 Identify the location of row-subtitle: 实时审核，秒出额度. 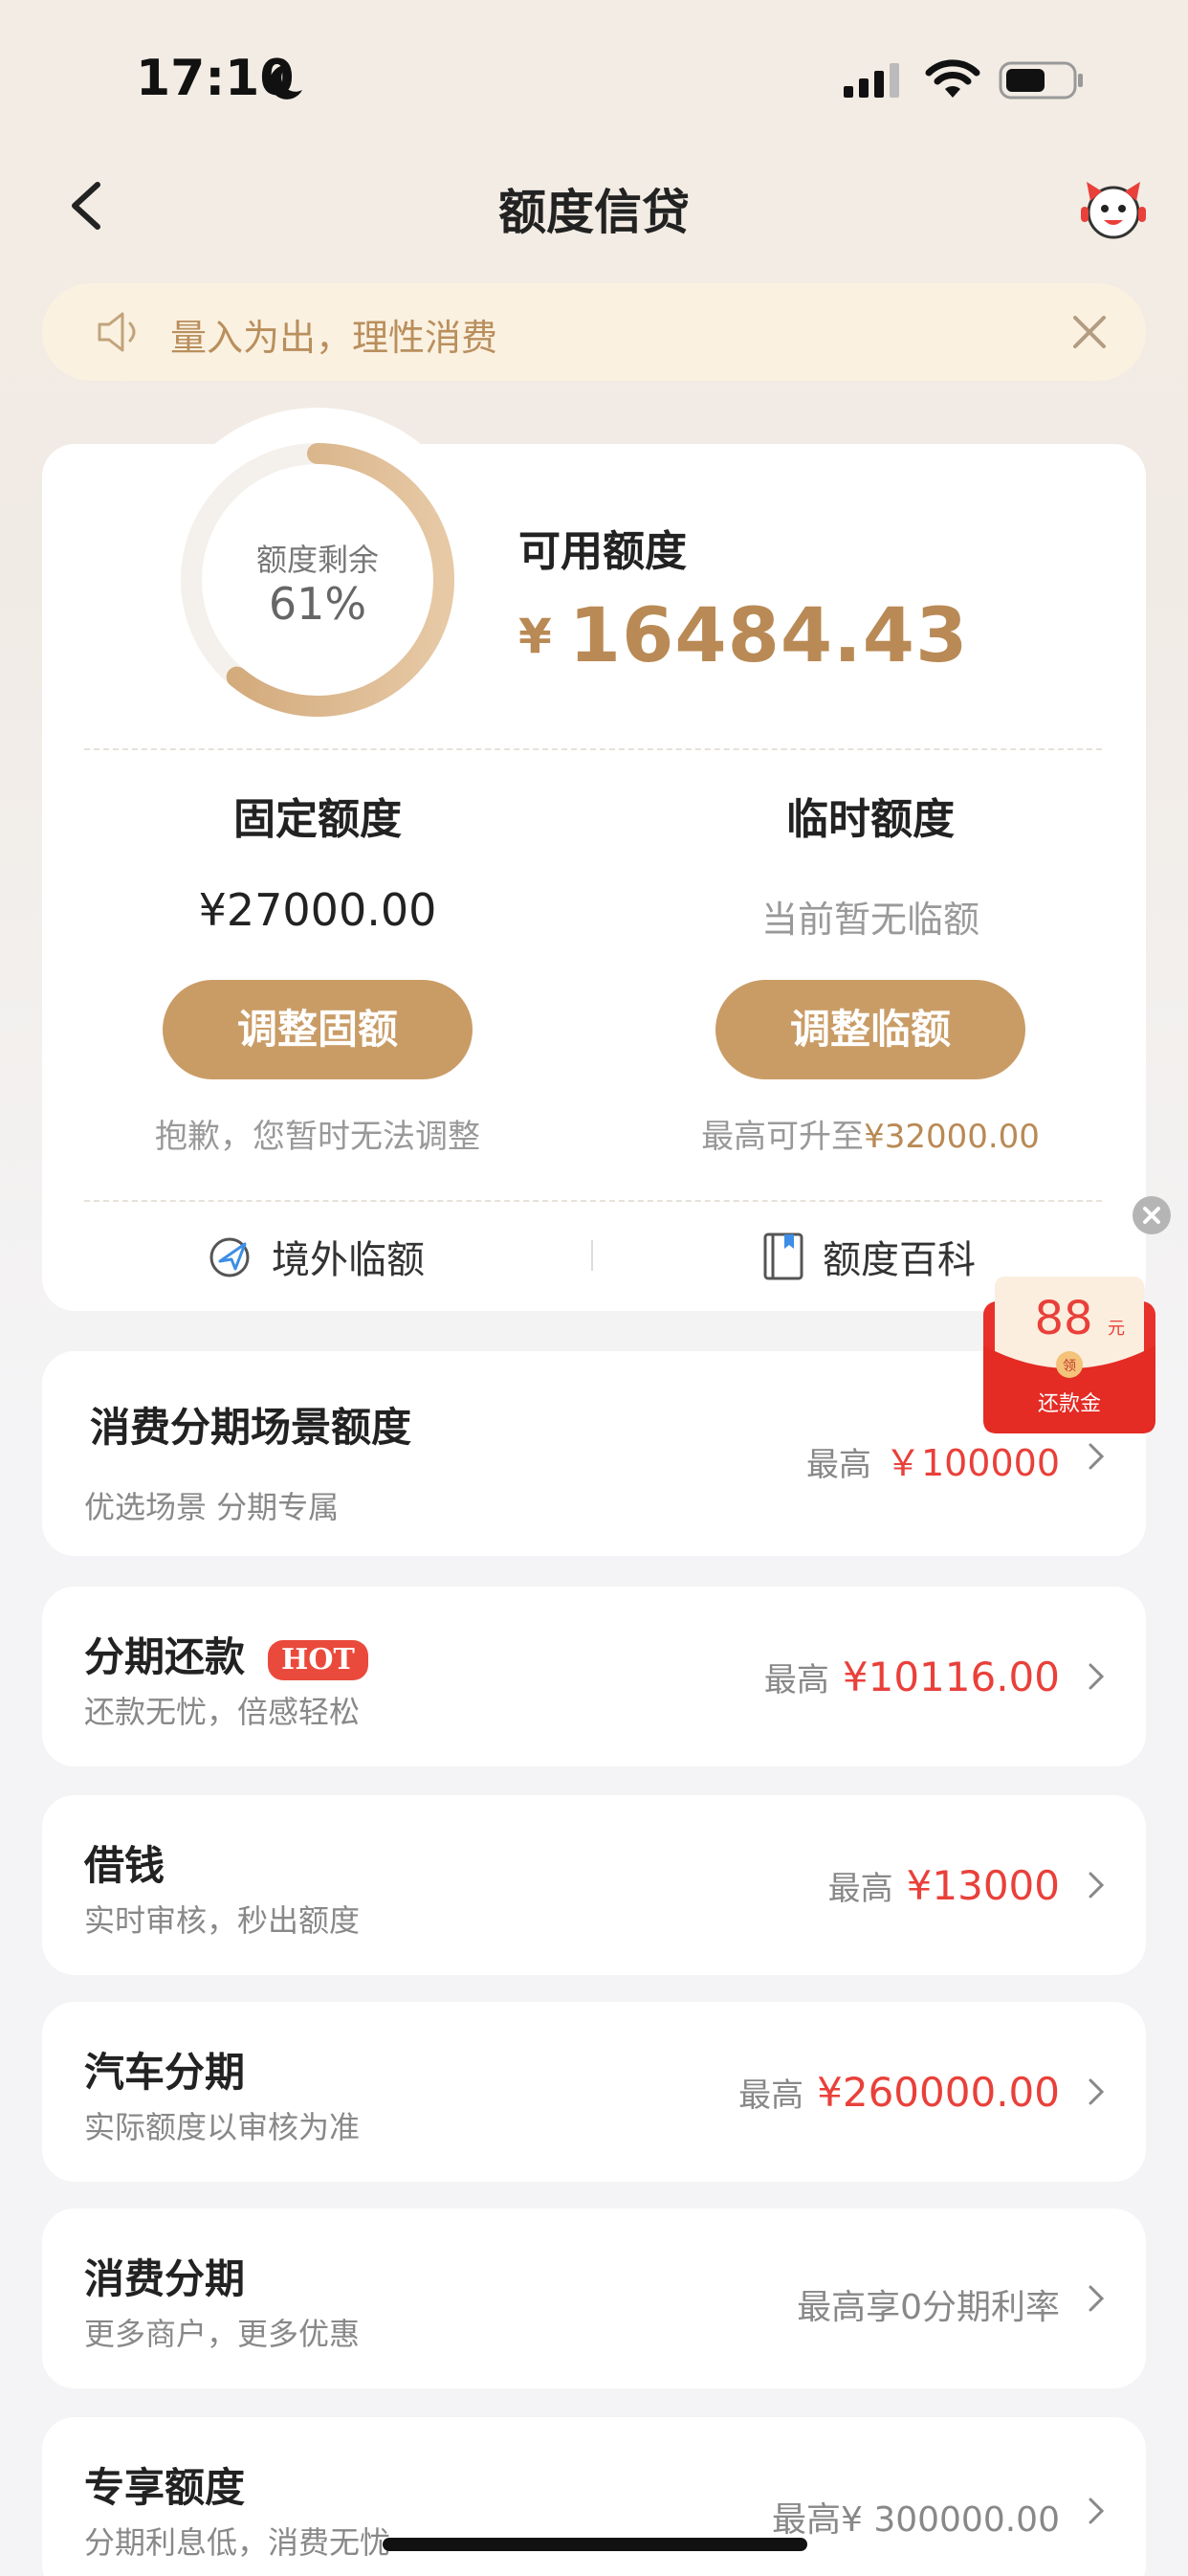
(222, 1920).